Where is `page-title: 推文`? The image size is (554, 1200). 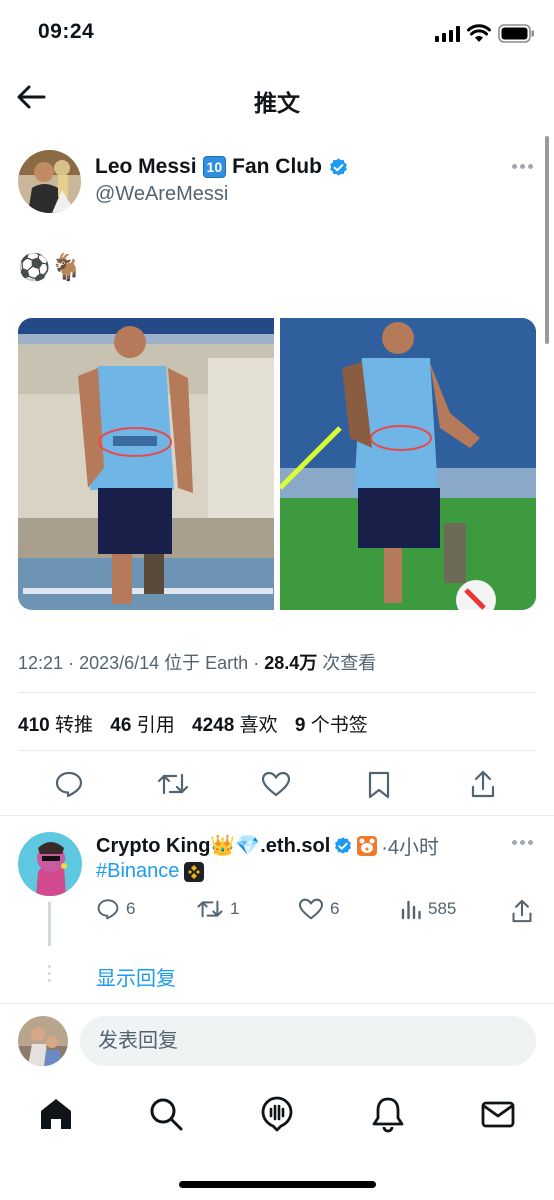
page-title: 推文 is located at coordinates (277, 103).